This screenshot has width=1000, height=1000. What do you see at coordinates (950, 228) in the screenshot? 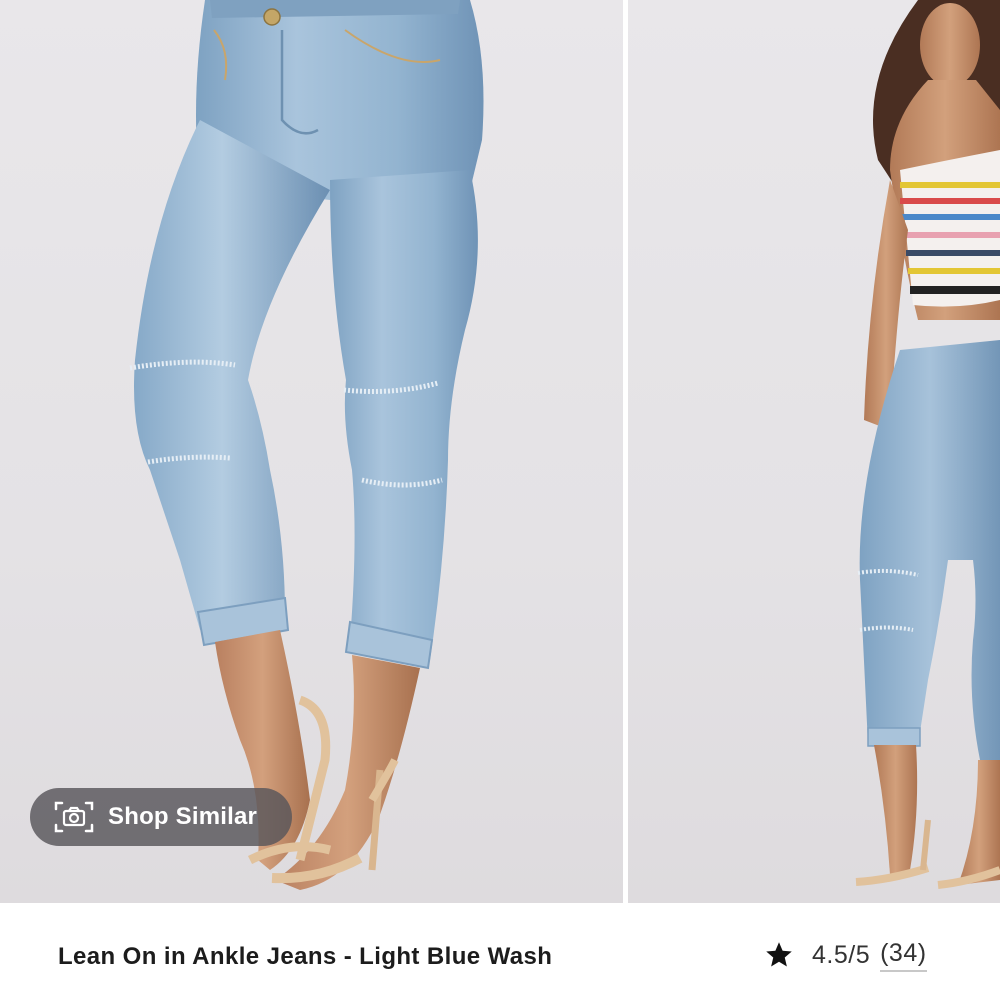
I see `striped-top` at bounding box center [950, 228].